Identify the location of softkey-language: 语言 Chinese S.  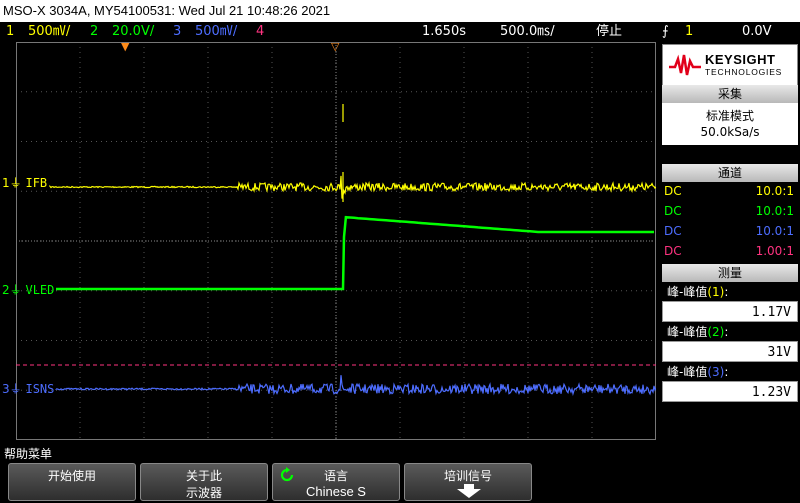
(336, 482).